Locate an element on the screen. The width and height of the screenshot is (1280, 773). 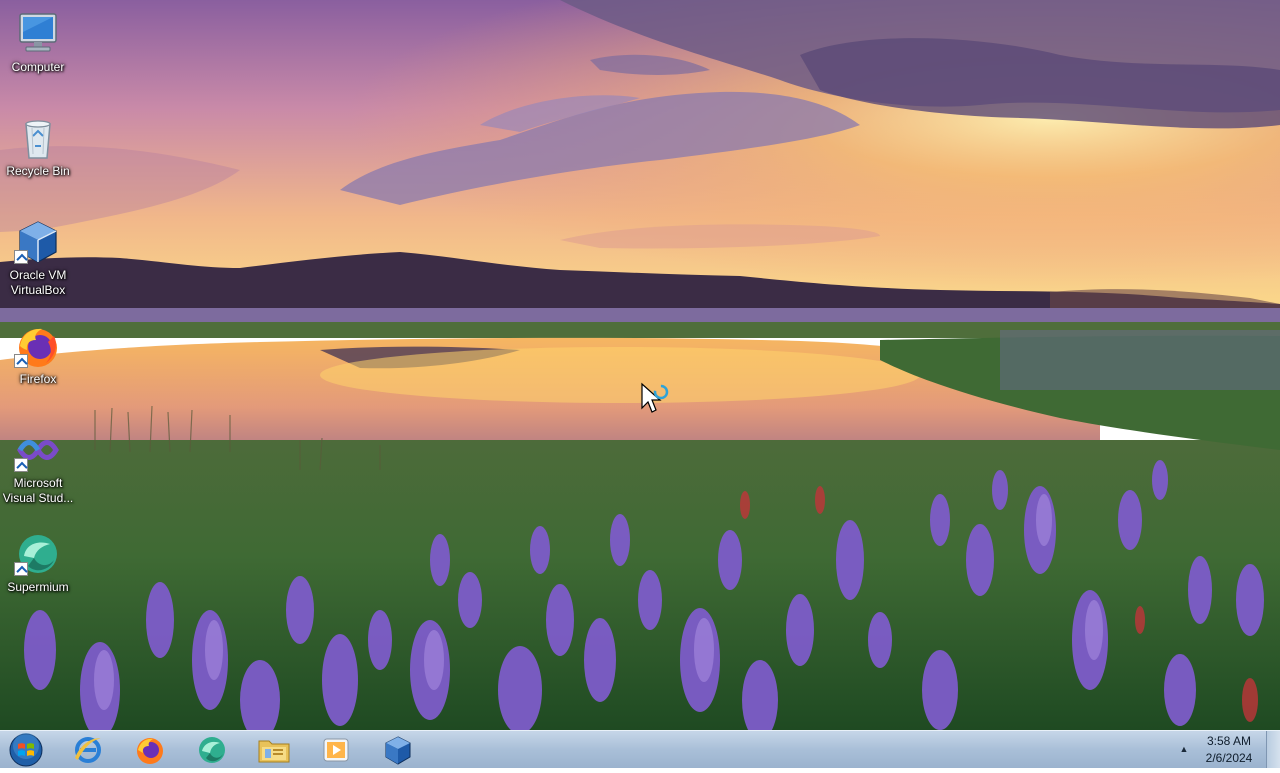
taskbar-supermium is located at coordinates (212, 750).